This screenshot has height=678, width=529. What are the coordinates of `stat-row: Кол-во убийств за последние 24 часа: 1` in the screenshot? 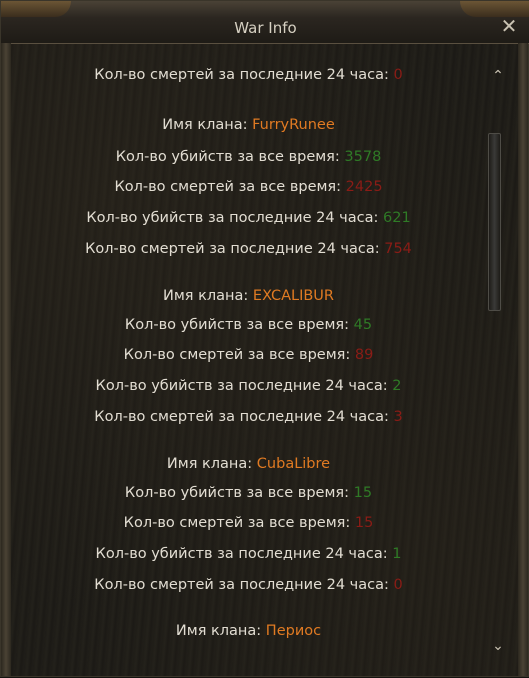 It's located at (248, 554).